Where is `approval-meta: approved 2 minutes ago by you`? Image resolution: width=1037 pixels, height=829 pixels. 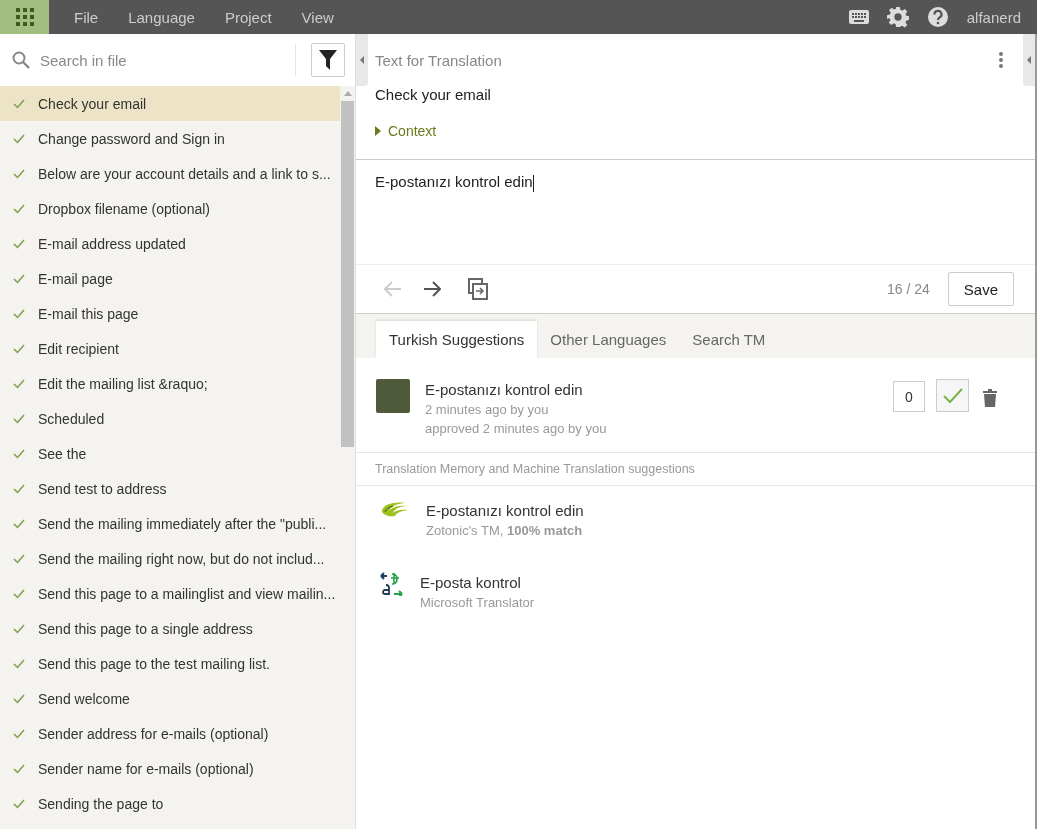
approval-meta: approved 2 minutes ago by you is located at coordinates (516, 428).